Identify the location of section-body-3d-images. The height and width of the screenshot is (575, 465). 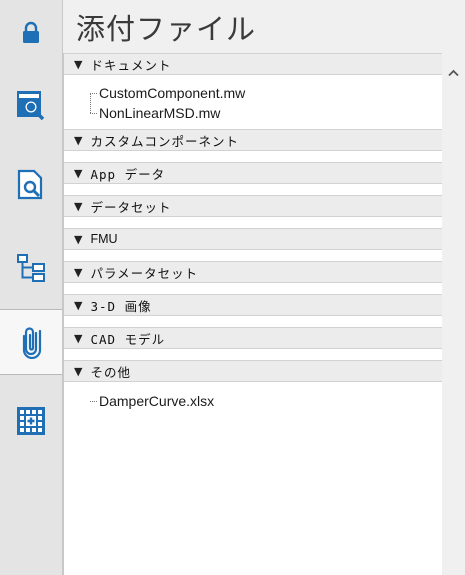
(253, 321).